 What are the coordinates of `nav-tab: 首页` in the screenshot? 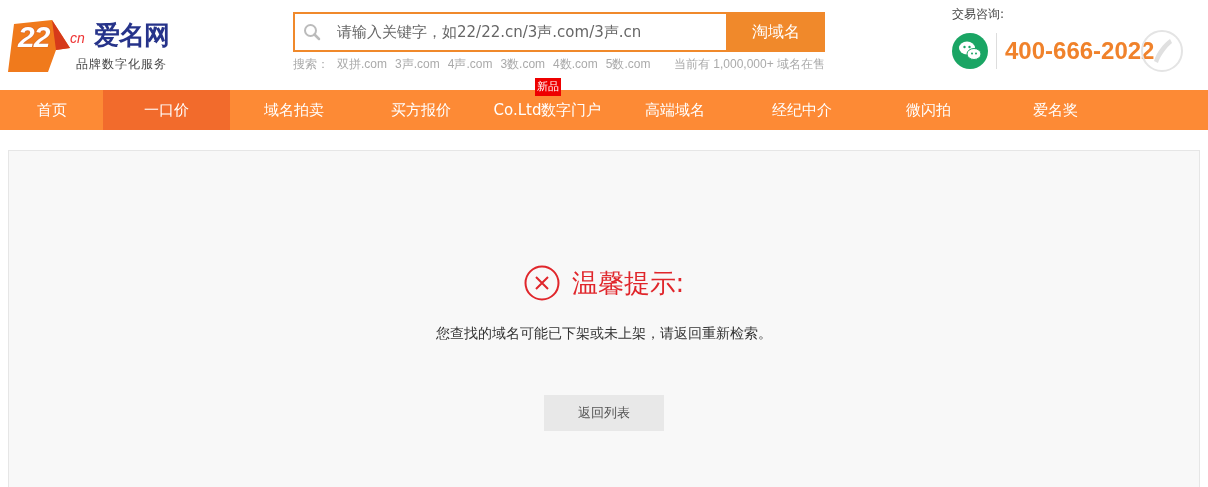 It's located at (51, 110).